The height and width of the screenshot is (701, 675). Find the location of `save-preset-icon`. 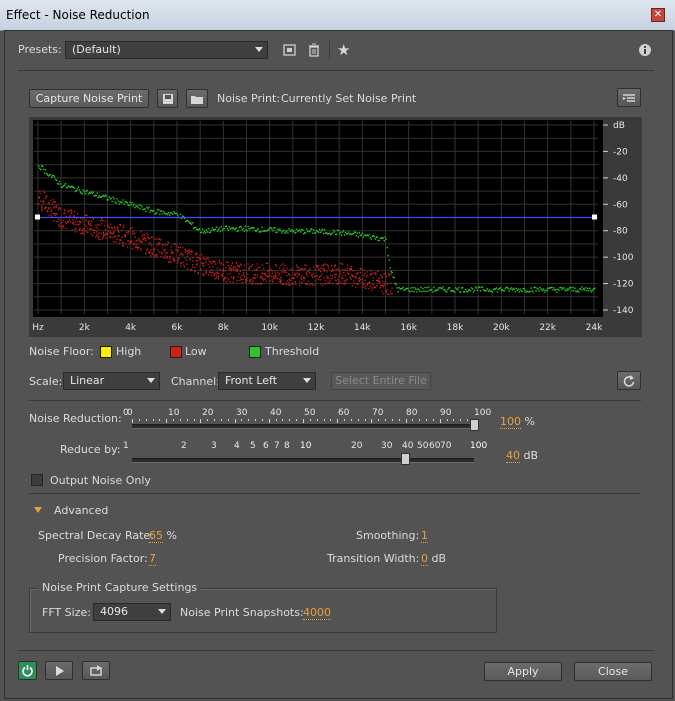

save-preset-icon is located at coordinates (290, 50).